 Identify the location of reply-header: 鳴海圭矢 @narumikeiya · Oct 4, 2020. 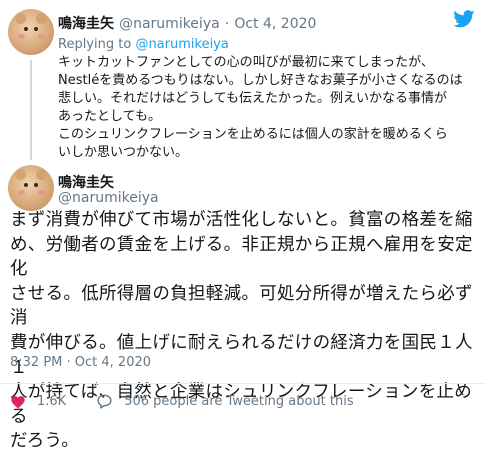
(187, 23).